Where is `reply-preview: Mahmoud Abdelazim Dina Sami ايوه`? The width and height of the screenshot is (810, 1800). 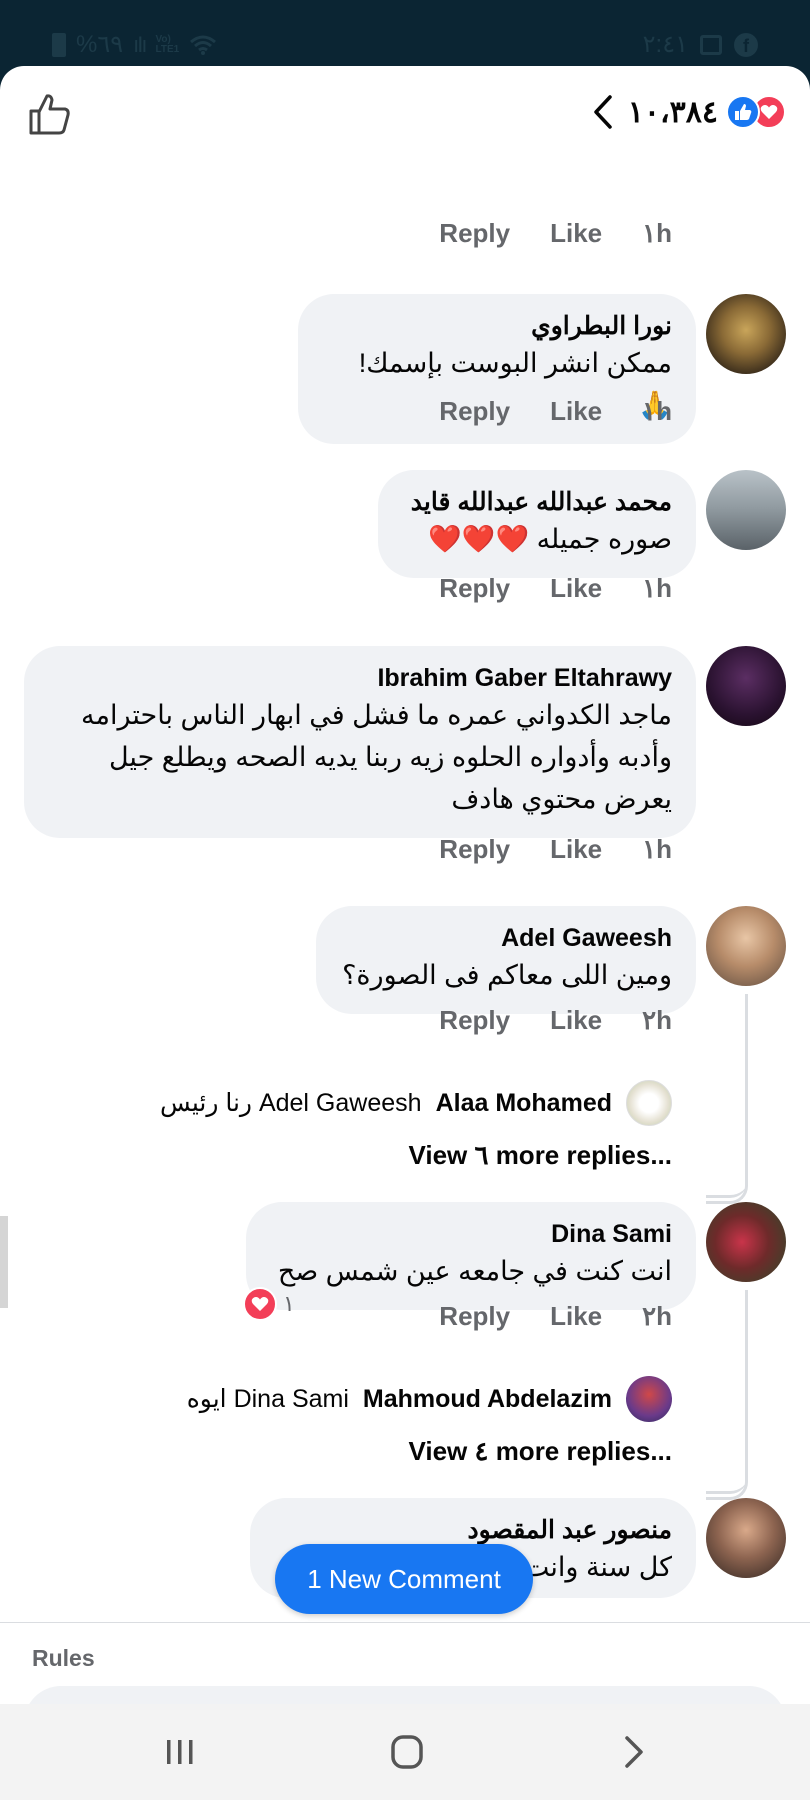 reply-preview: Mahmoud Abdelazim Dina Sami ايوه is located at coordinates (429, 1399).